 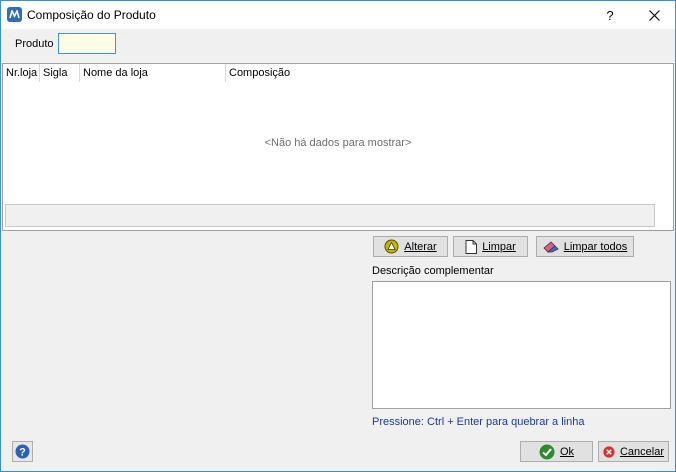 What do you see at coordinates (330, 215) in the screenshot?
I see `grid-footer-bar` at bounding box center [330, 215].